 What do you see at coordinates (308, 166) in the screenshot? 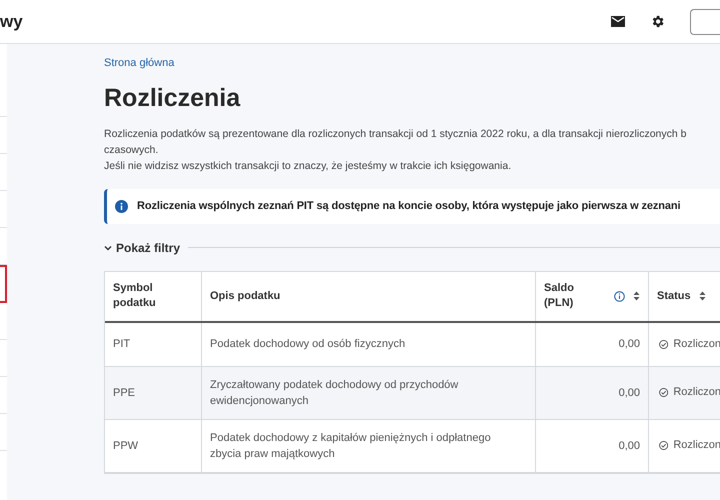
I see `intro-text: Jeśli nie widzisz wszystkich transakcji to znaczy, że jesteśmy w trakcie ich księgowania.` at bounding box center [308, 166].